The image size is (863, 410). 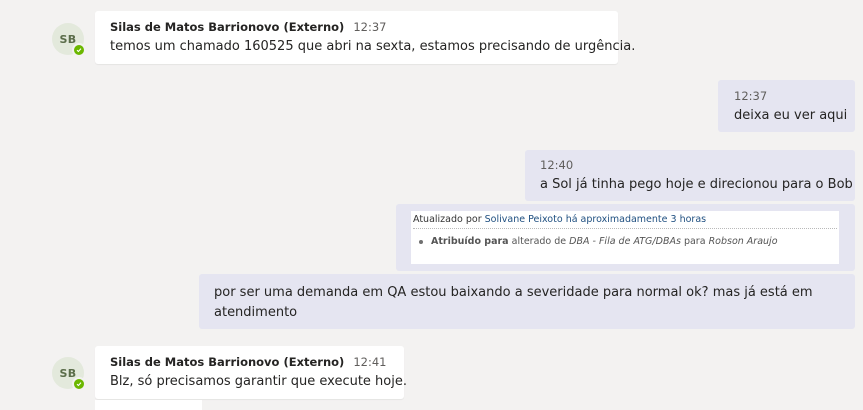 I want to click on message-bubble-outgoing: 12:37 deixa eu ver aqui, so click(x=786, y=106).